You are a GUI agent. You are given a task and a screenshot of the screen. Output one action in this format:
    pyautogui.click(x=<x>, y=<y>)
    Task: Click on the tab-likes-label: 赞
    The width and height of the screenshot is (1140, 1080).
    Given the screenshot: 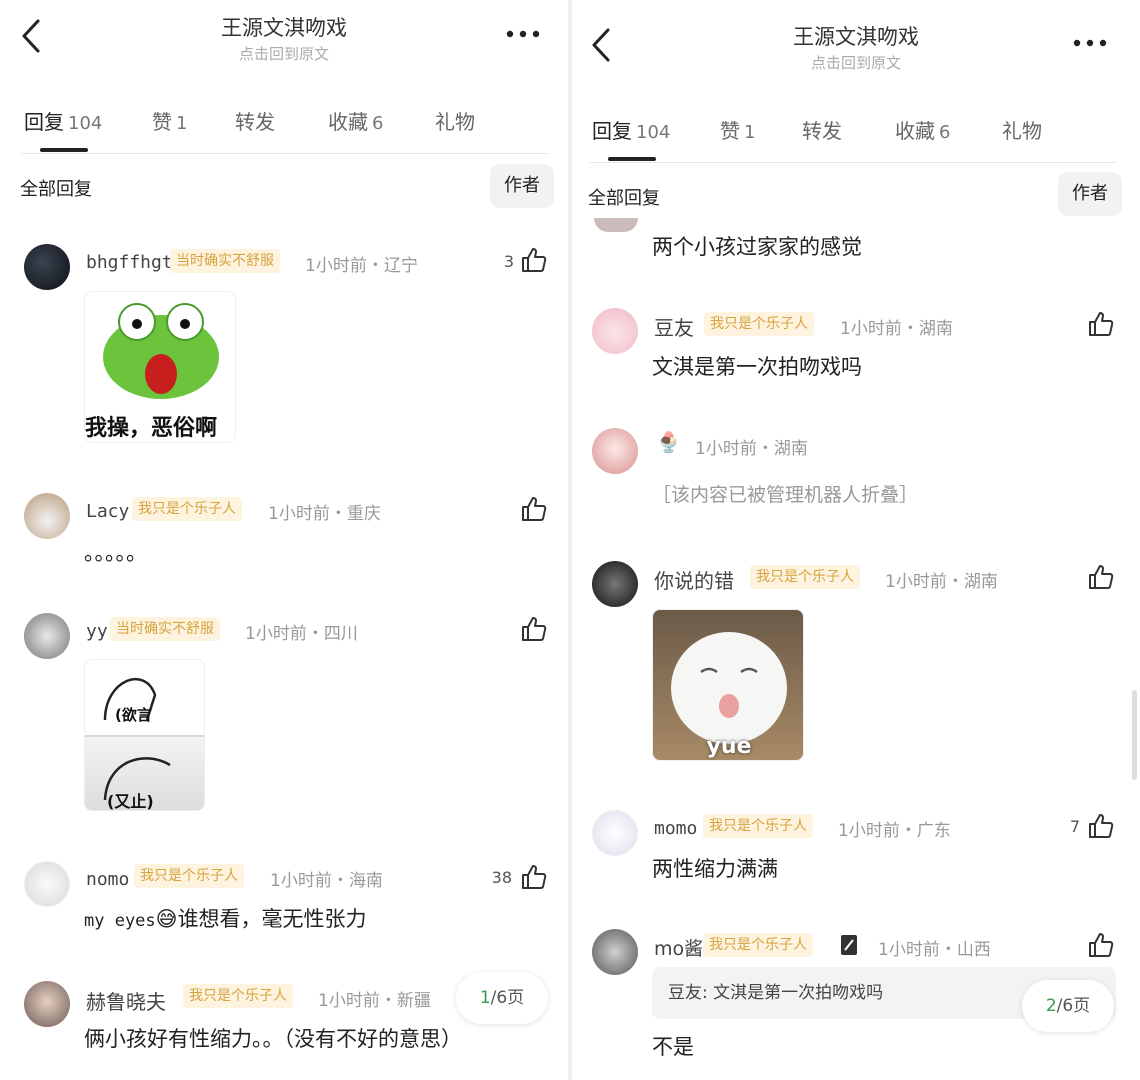 What is the action you would take?
    pyautogui.click(x=730, y=131)
    